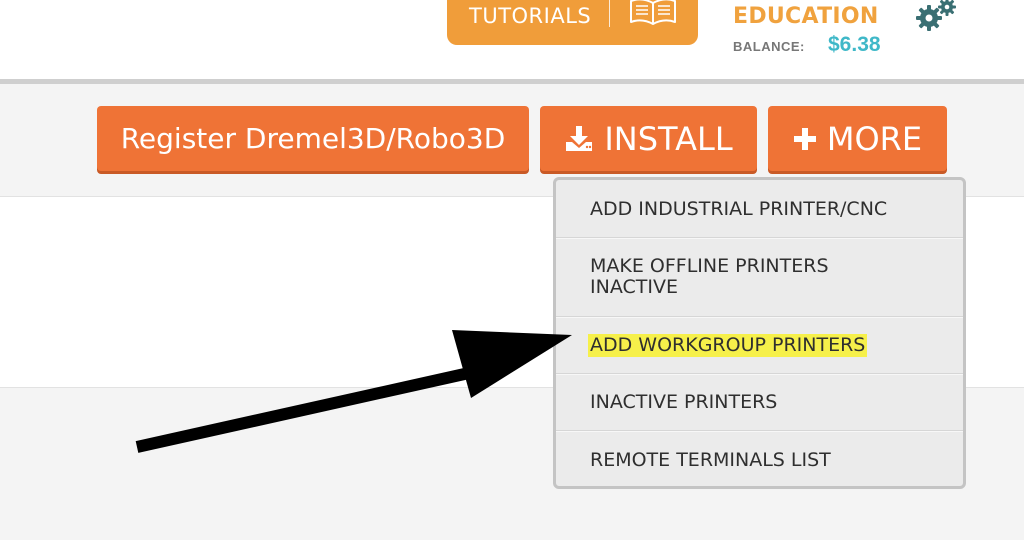  What do you see at coordinates (668, 138) in the screenshot?
I see `install-button-label: INSTALL` at bounding box center [668, 138].